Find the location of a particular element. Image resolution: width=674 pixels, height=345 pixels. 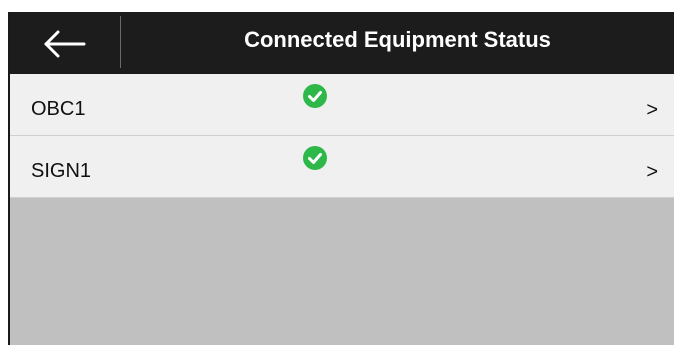

back-button is located at coordinates (64, 44).